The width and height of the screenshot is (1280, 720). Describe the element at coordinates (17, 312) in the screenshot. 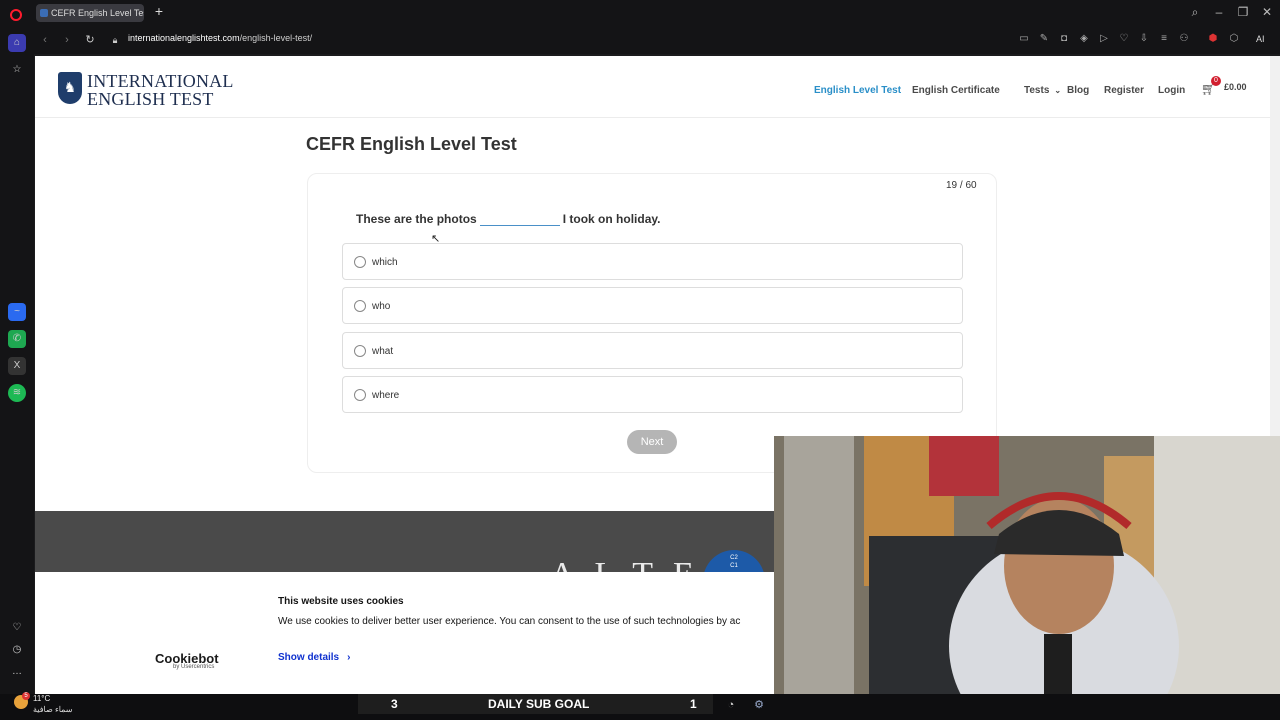

I see `messenger-icon: ~` at that location.